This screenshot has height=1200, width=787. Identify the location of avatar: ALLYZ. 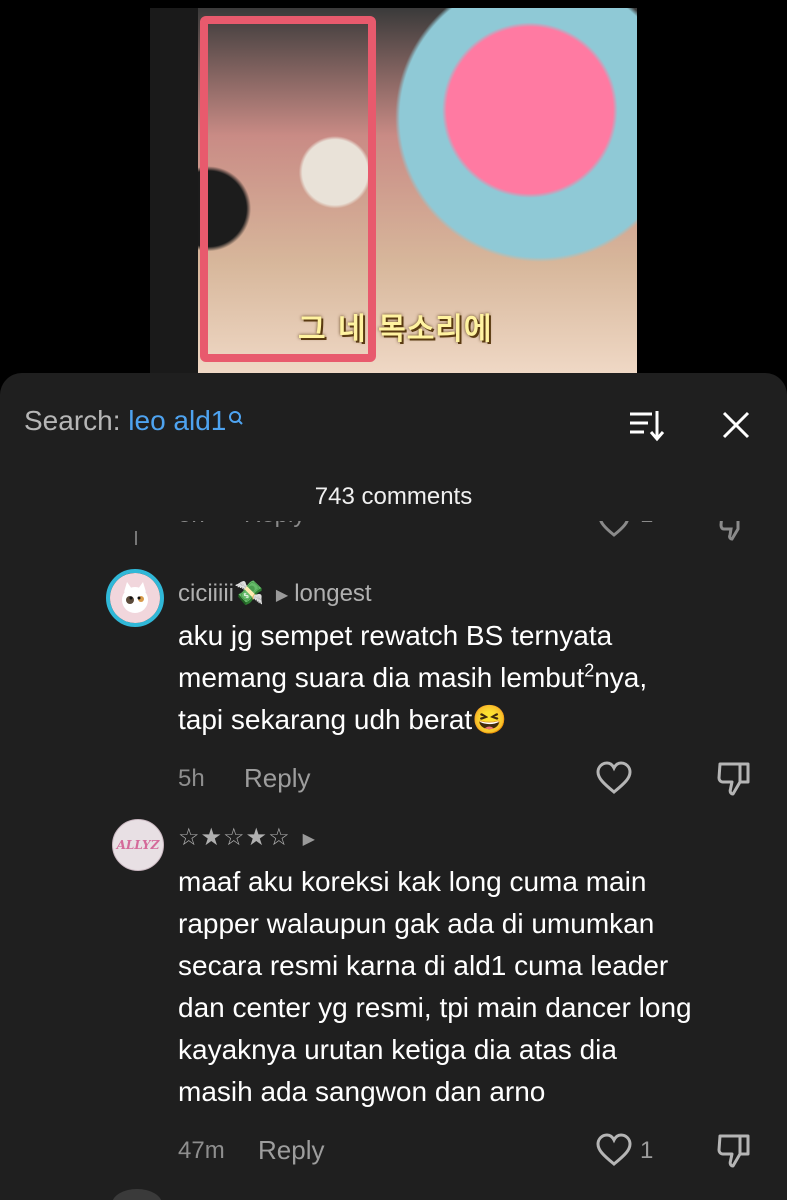
(138, 845).